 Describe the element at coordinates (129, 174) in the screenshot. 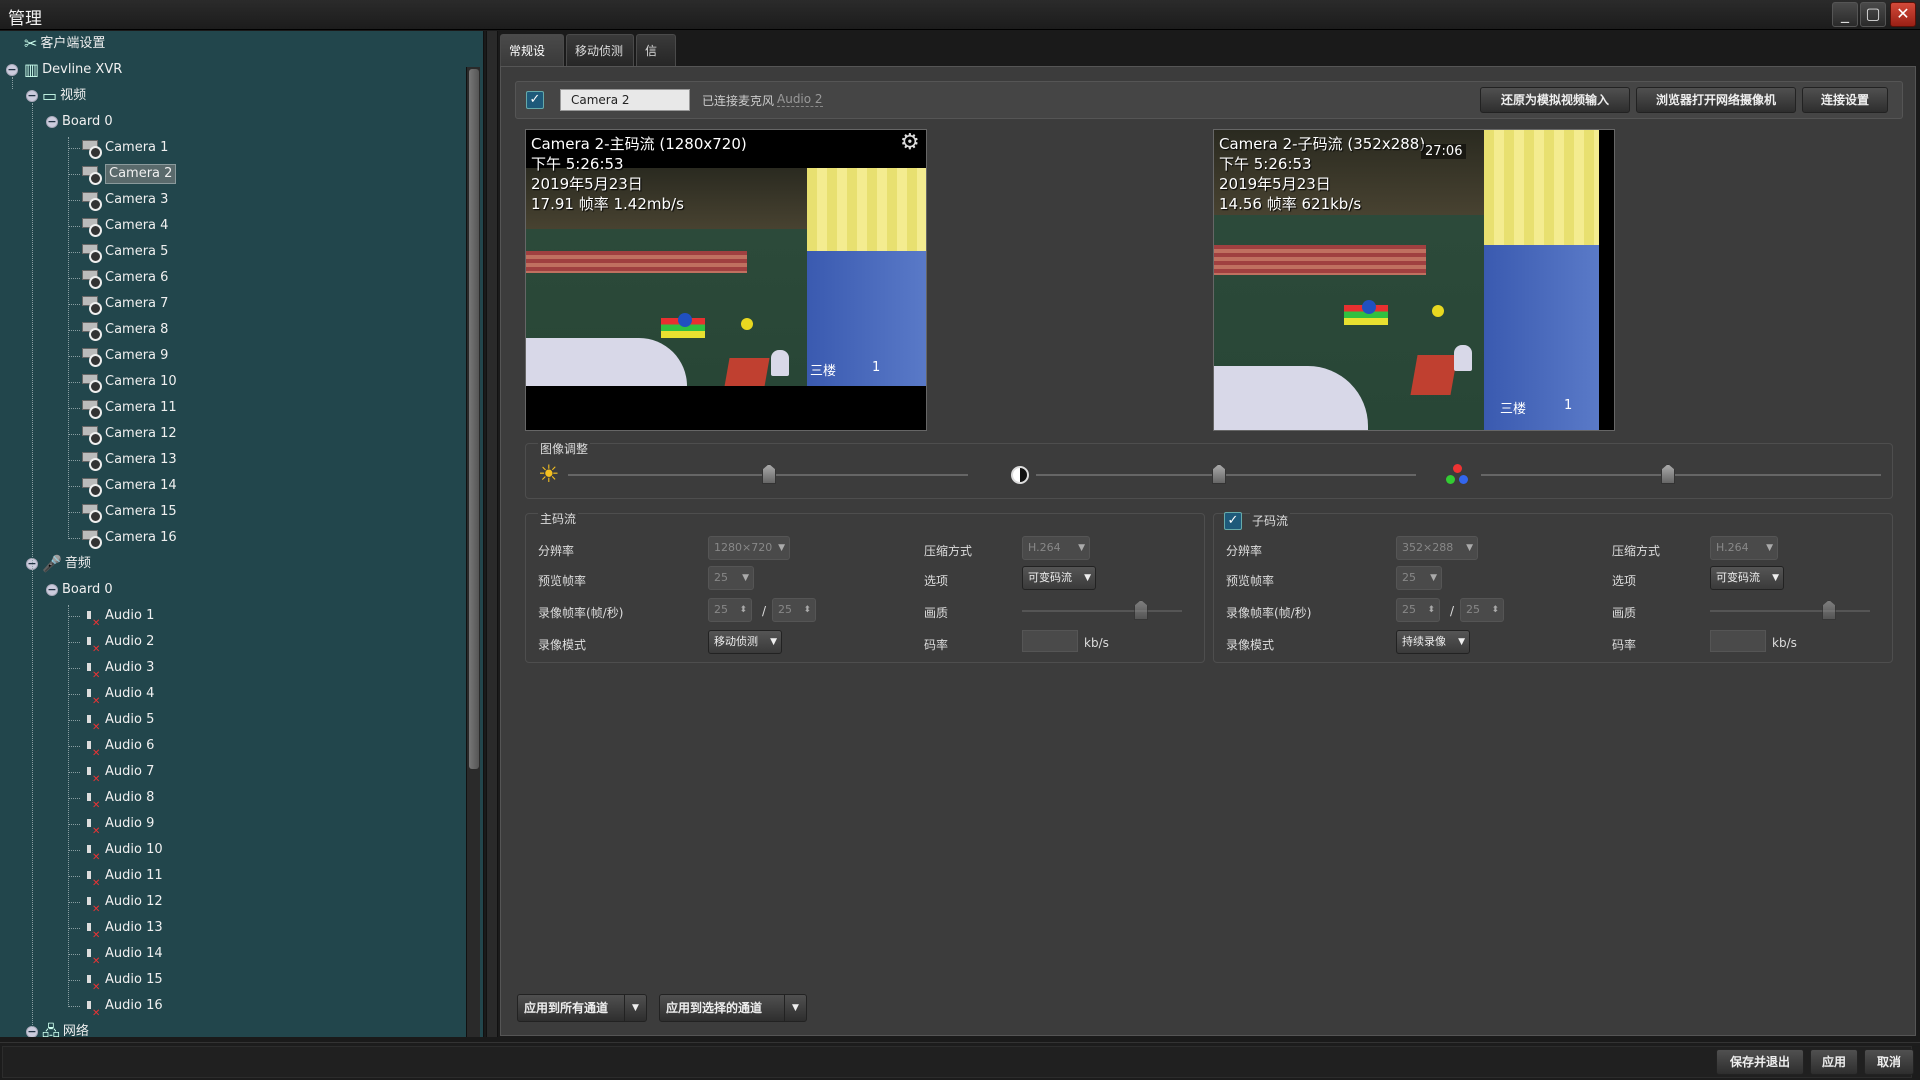

I see `tree-camera: Camera 2` at that location.